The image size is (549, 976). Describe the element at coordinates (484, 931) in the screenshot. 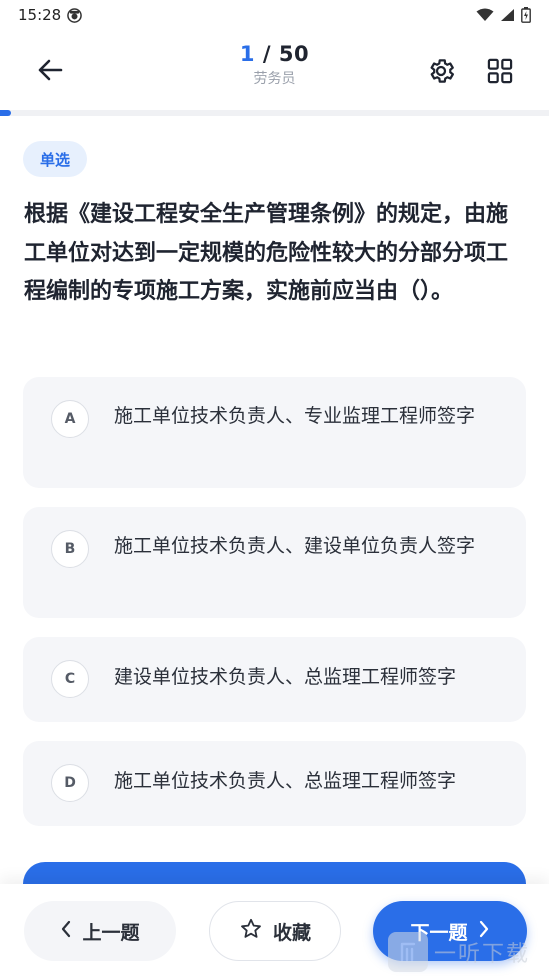

I see `chevron-right-icon` at that location.